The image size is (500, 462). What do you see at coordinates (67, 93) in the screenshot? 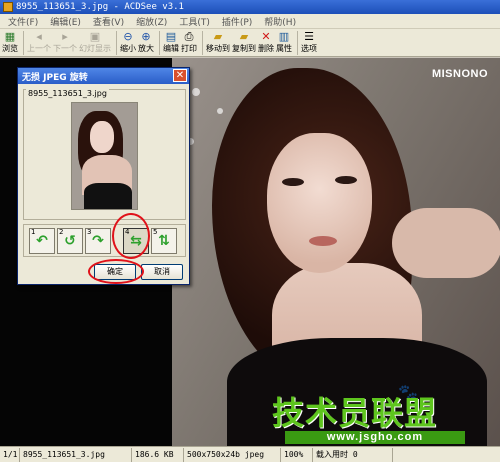
I see `preview-filename: 8955_113651_3.jpg` at bounding box center [67, 93].